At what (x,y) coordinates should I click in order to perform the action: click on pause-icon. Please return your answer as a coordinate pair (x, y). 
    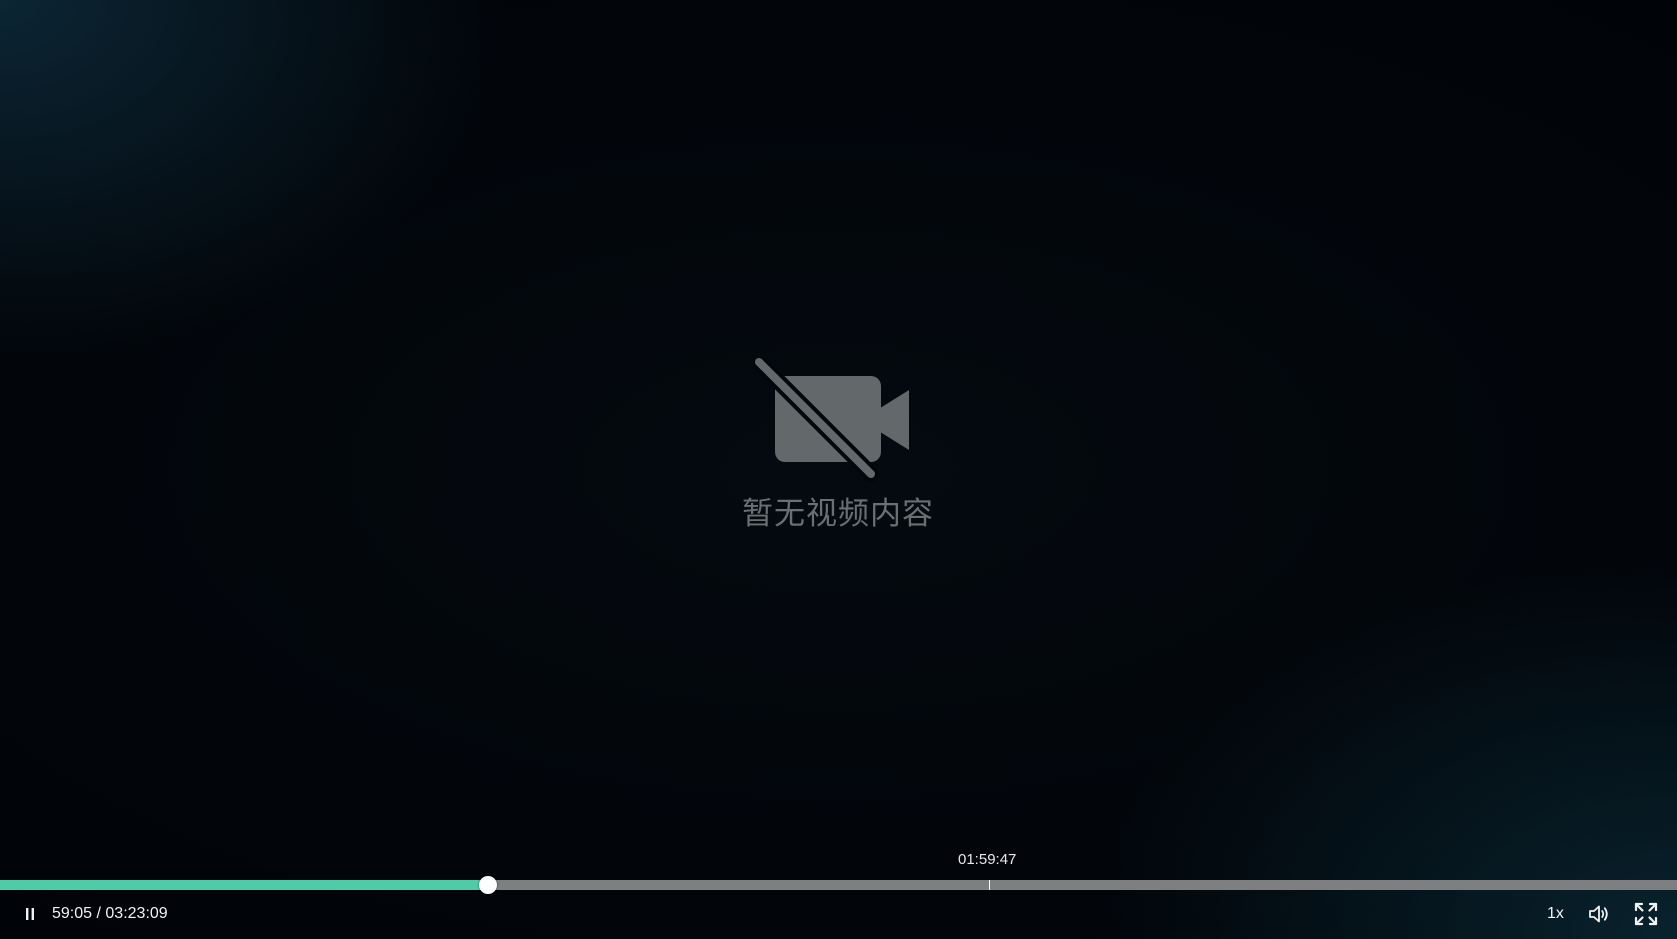
    Looking at the image, I should click on (30, 914).